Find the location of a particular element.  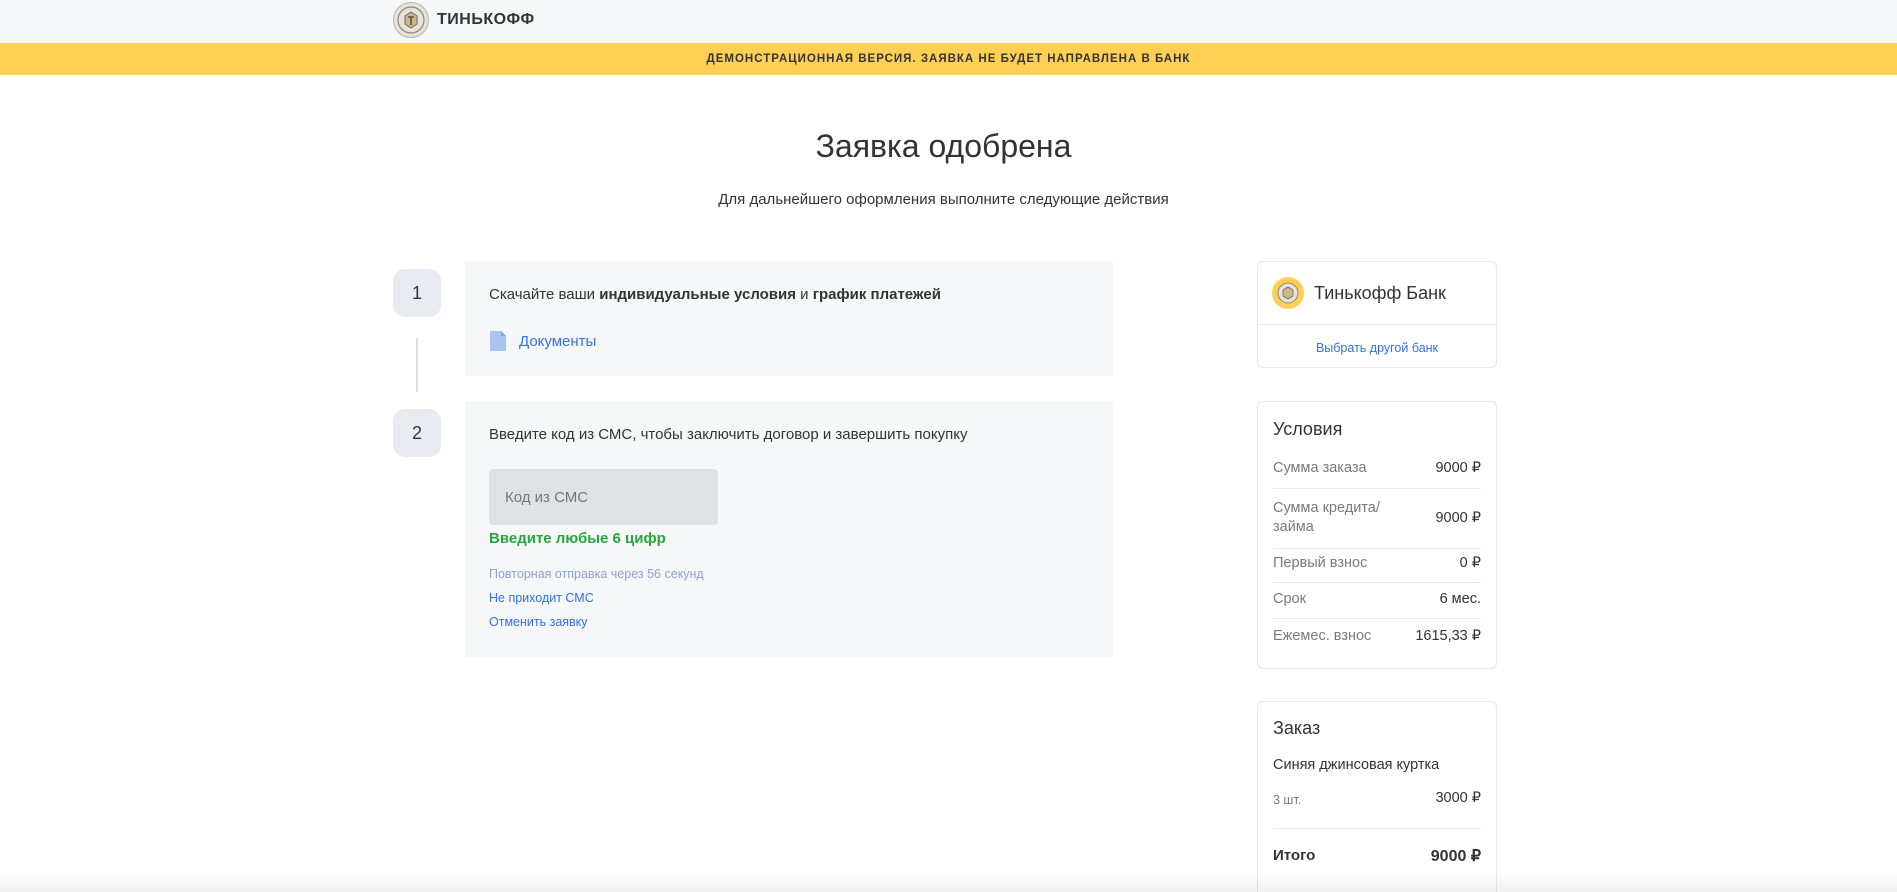

tinkoff-logo: ТИНЬКОФФ is located at coordinates (464, 20).